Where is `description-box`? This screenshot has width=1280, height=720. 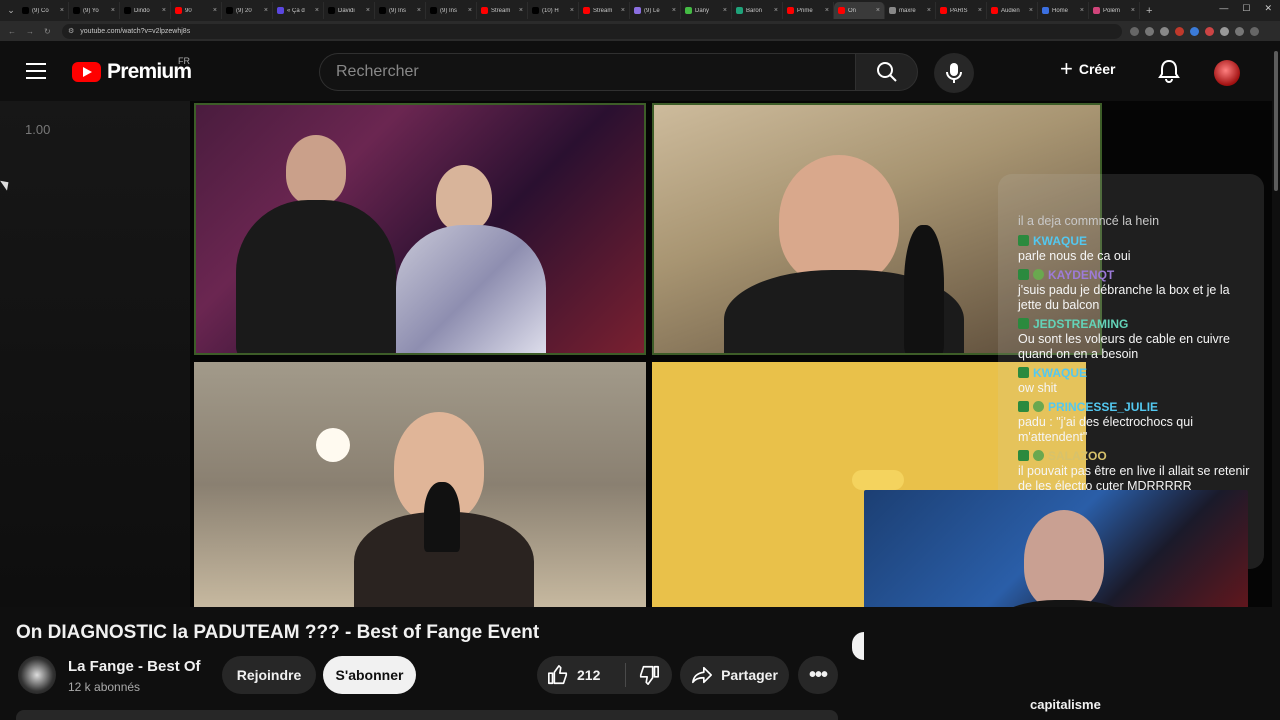 description-box is located at coordinates (427, 715).